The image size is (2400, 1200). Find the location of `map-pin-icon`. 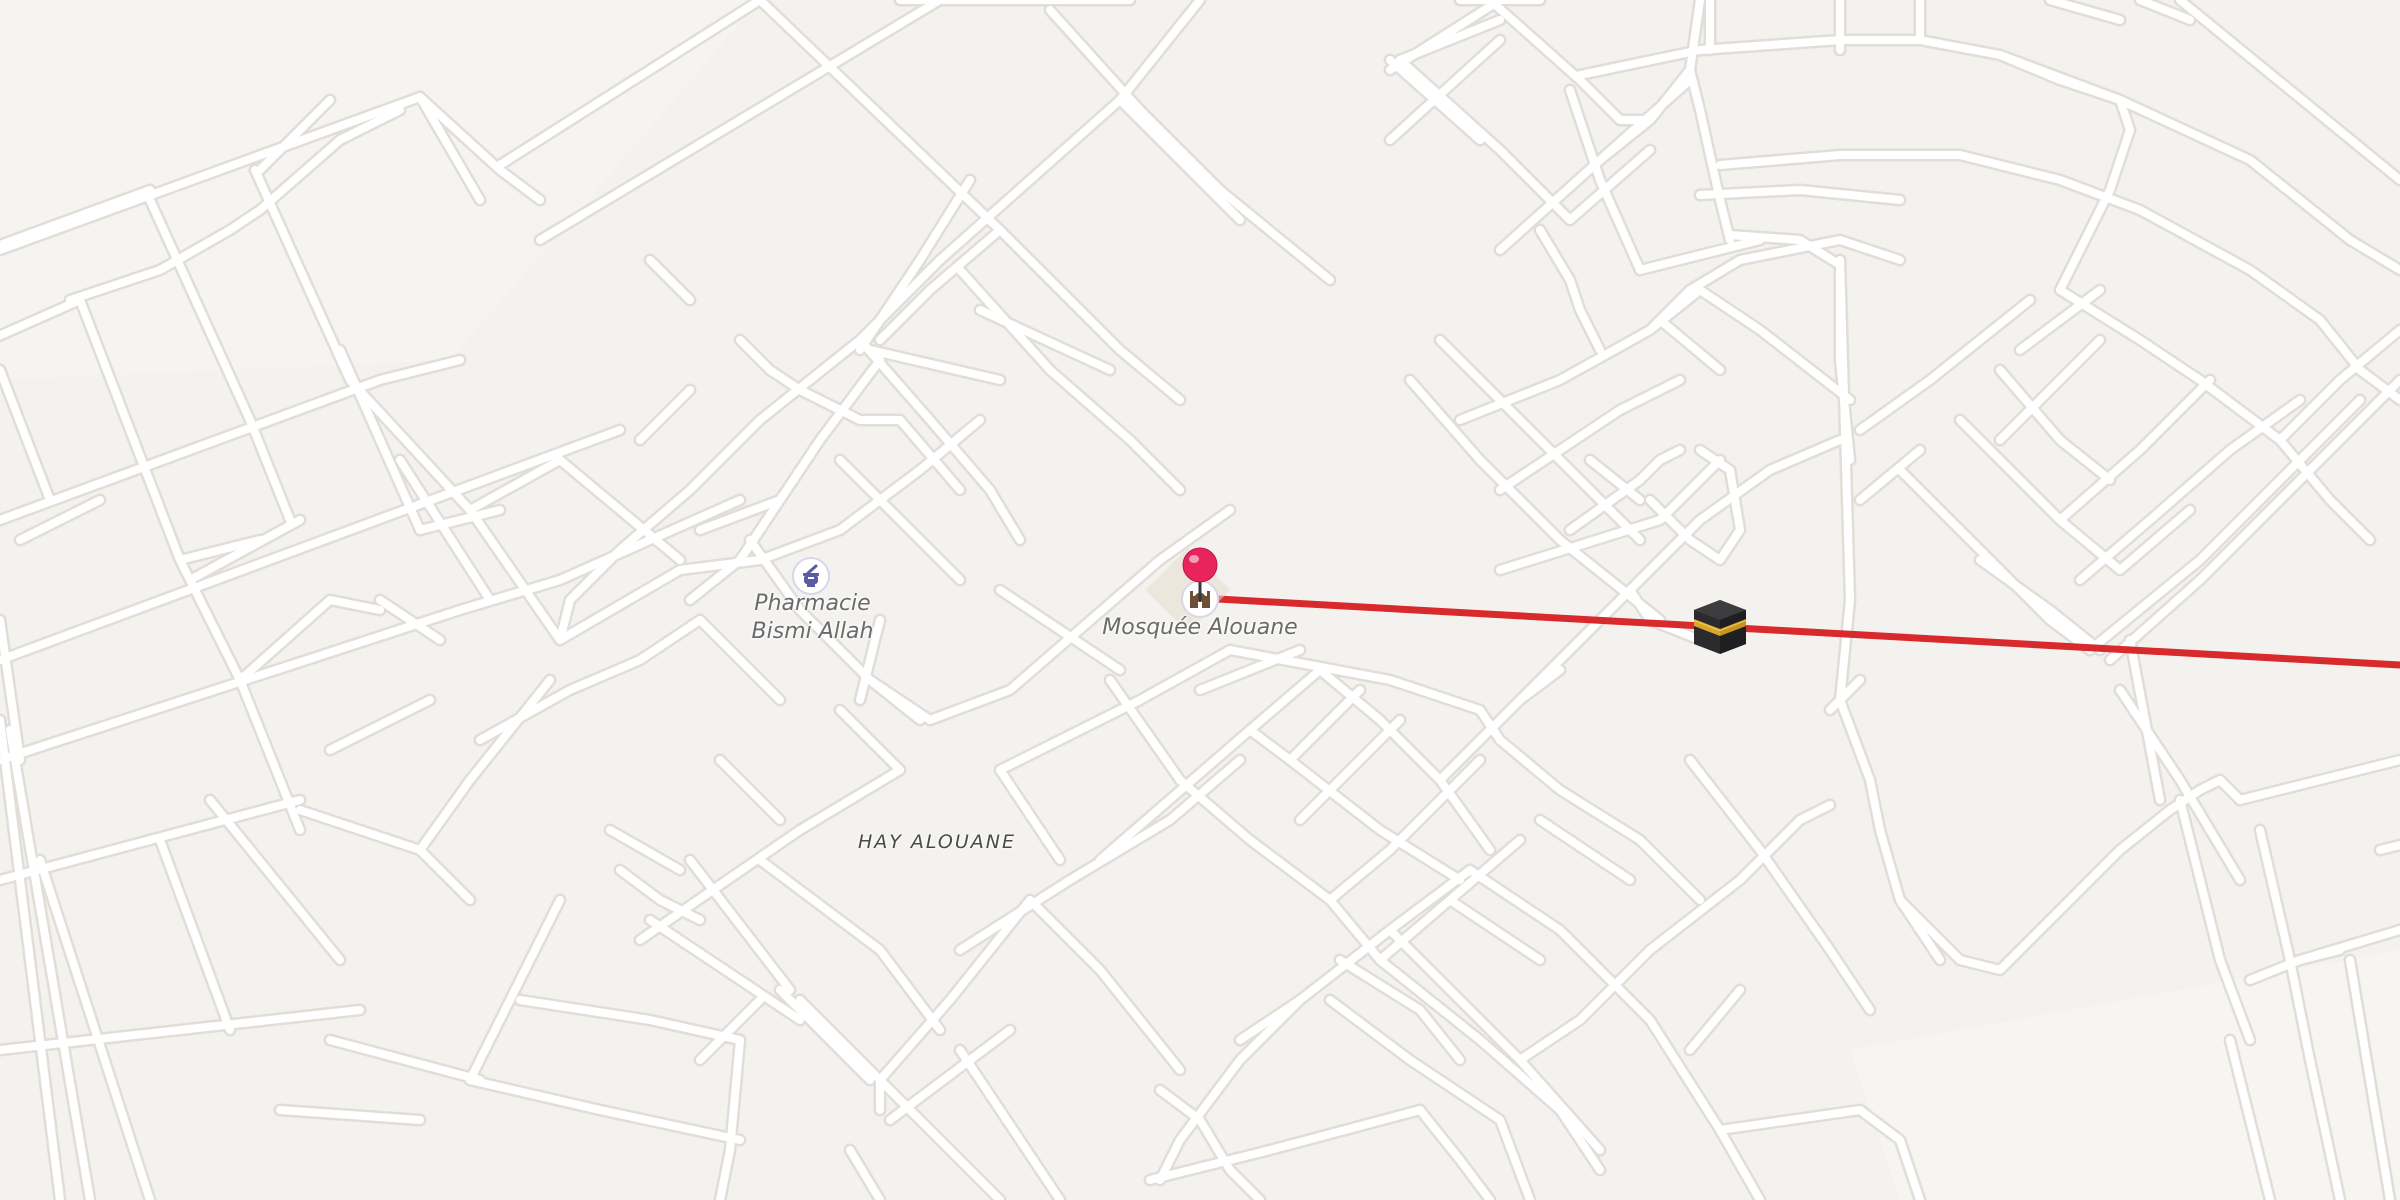

map-pin-icon is located at coordinates (1200, 574).